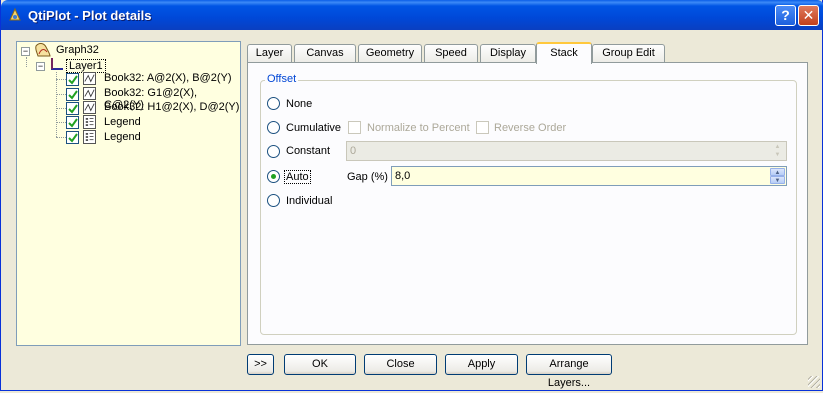 The image size is (823, 393). Describe the element at coordinates (482, 127) in the screenshot. I see `reverse-order-checkbox` at that location.